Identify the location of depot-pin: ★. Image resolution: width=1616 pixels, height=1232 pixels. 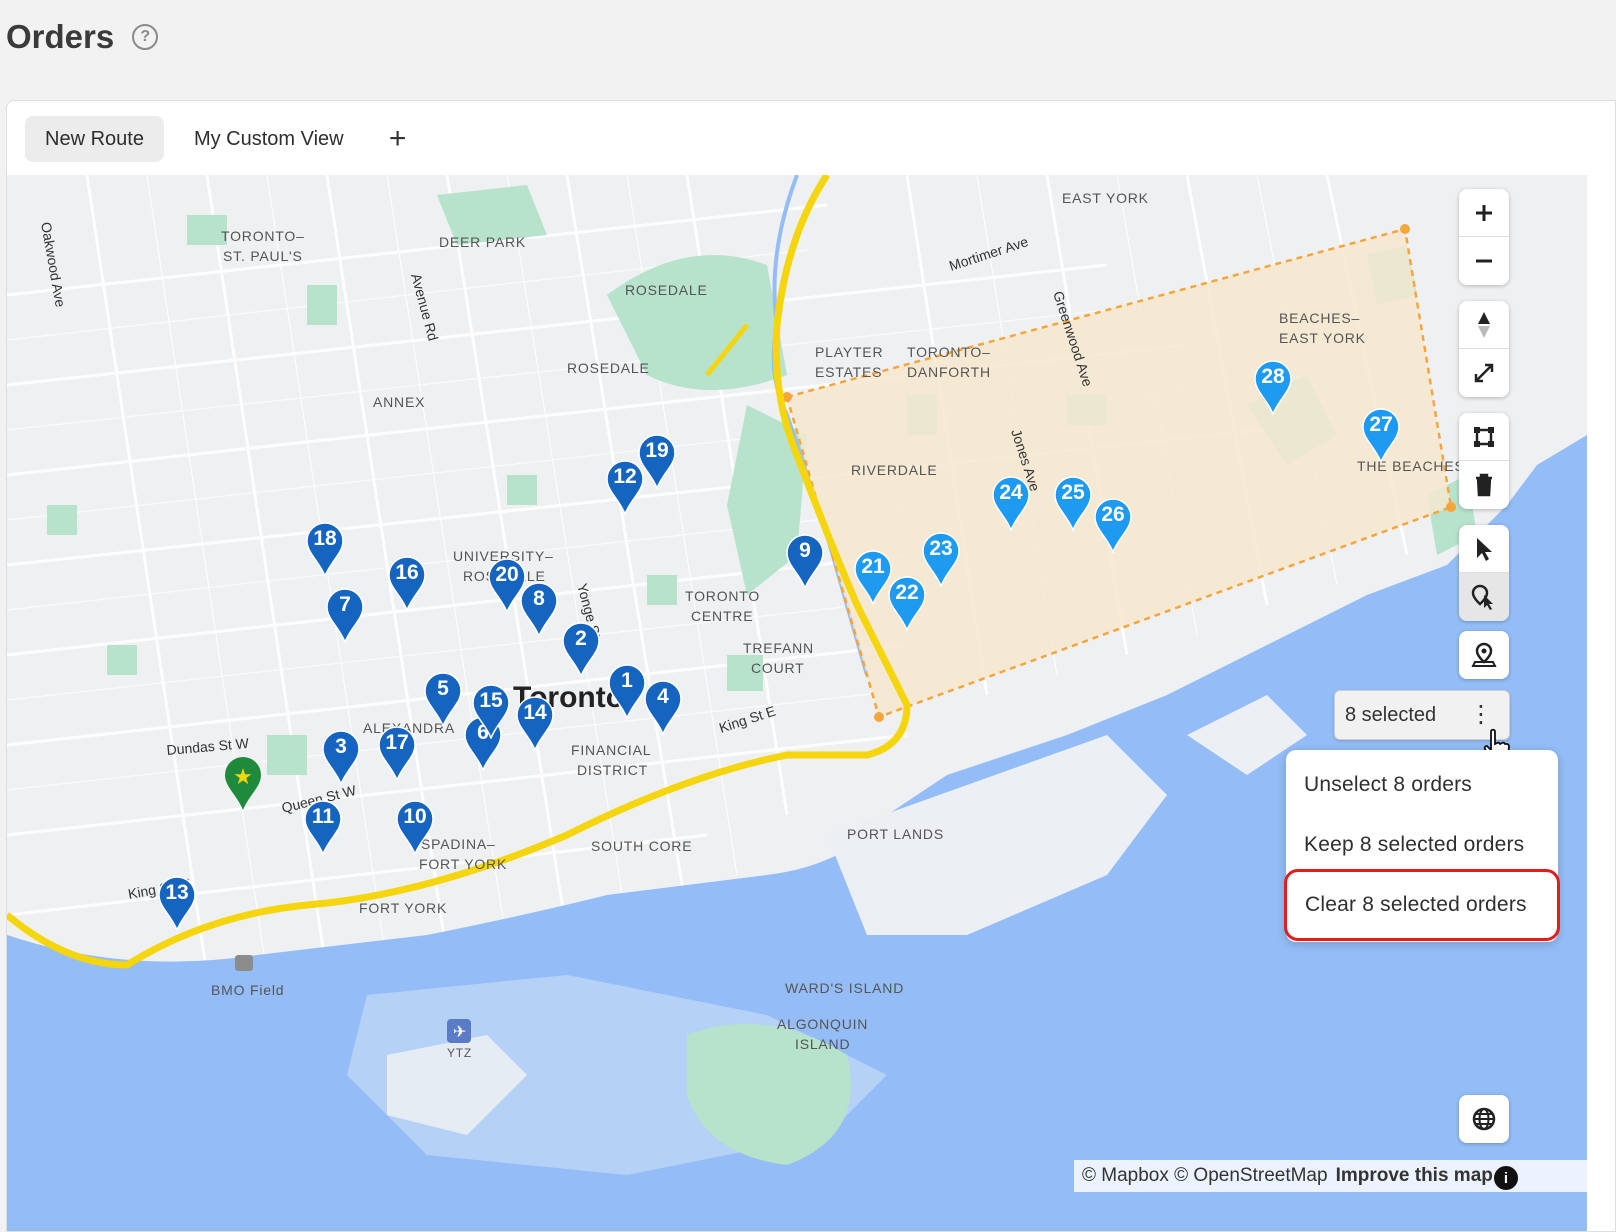
(243, 783).